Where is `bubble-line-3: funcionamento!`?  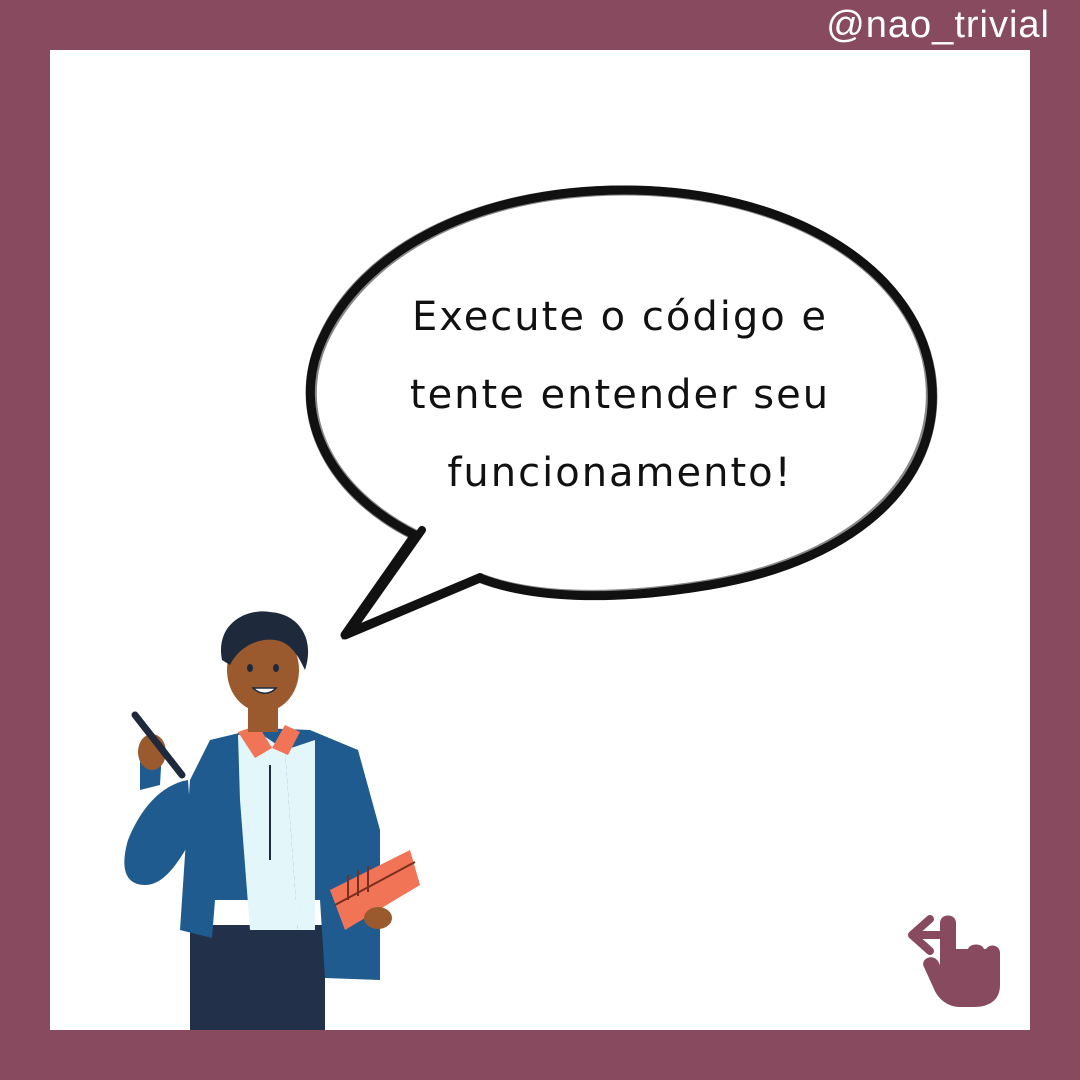
bubble-line-3: funcionamento! is located at coordinates (620, 473).